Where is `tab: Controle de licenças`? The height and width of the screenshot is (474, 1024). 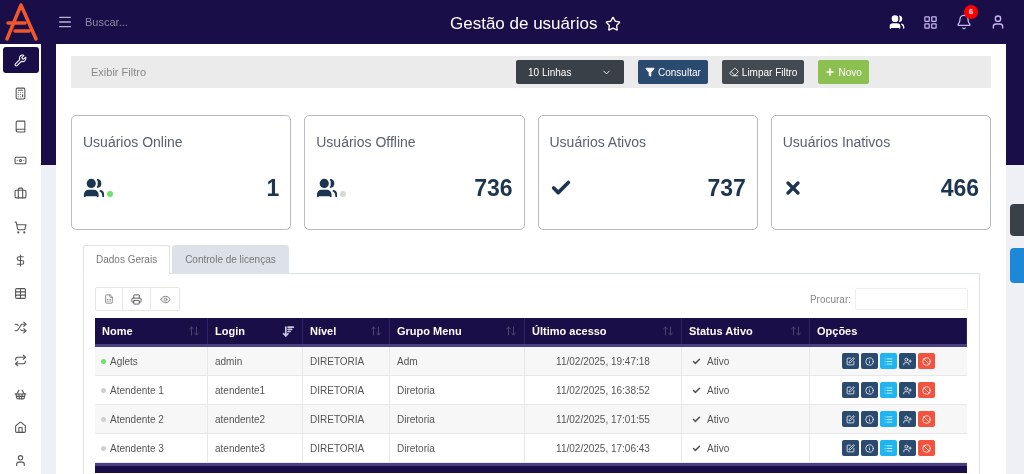 tab: Controle de licenças is located at coordinates (230, 259).